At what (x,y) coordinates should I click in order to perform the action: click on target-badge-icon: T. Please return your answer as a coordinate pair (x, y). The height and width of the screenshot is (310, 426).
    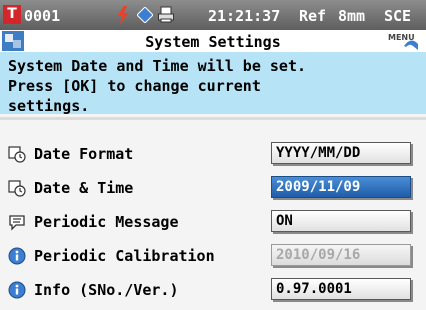
    Looking at the image, I should click on (12, 14).